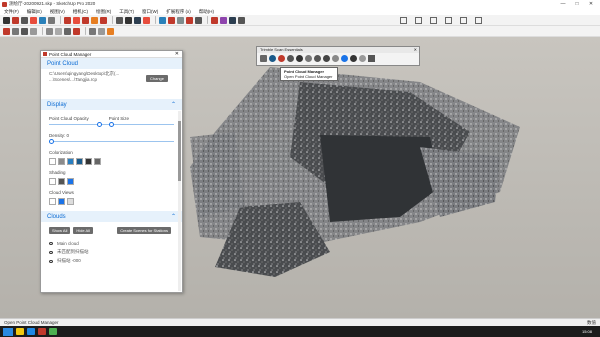 Image resolution: width=600 pixels, height=337 pixels. Describe the element at coordinates (281, 58) in the screenshot. I see `unload-icon` at that location.